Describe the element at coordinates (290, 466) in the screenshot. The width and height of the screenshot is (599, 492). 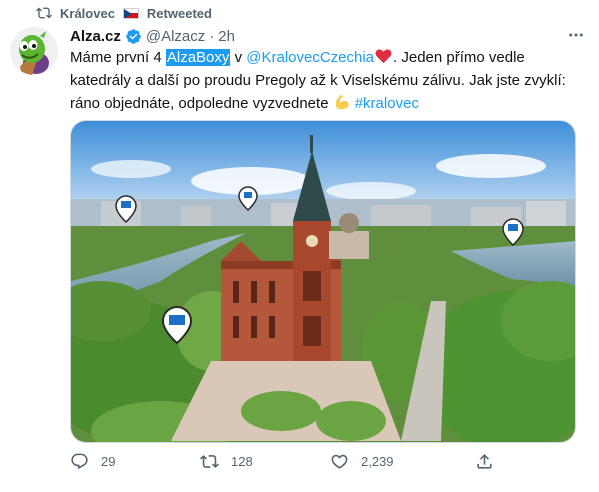
I see `tweet-actions: 29 128 2,239` at that location.